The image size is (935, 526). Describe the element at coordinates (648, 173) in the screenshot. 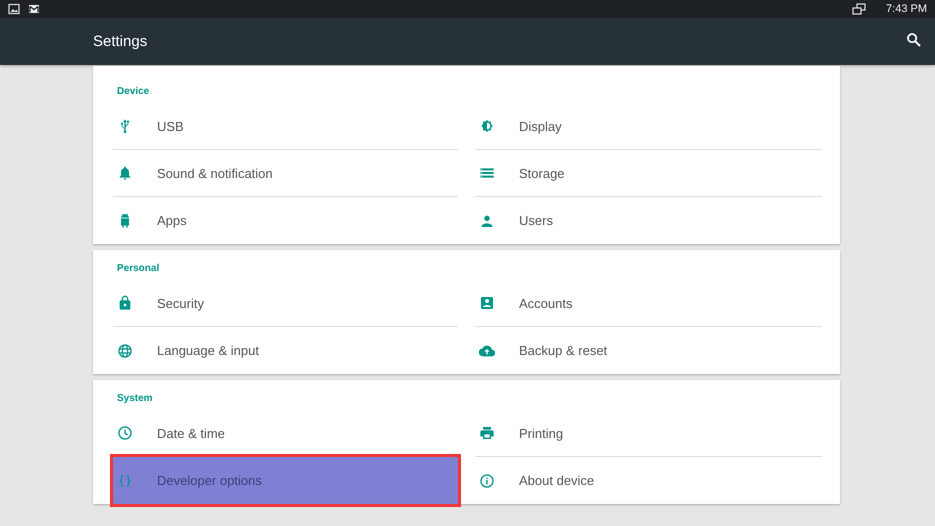

I see `settings-item: Storage` at that location.